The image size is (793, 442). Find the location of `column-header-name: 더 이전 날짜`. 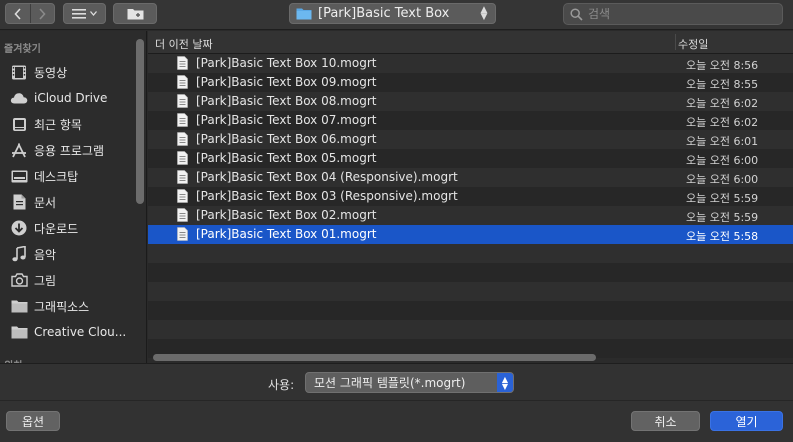

column-header-name: 더 이전 날짜 is located at coordinates (184, 44).